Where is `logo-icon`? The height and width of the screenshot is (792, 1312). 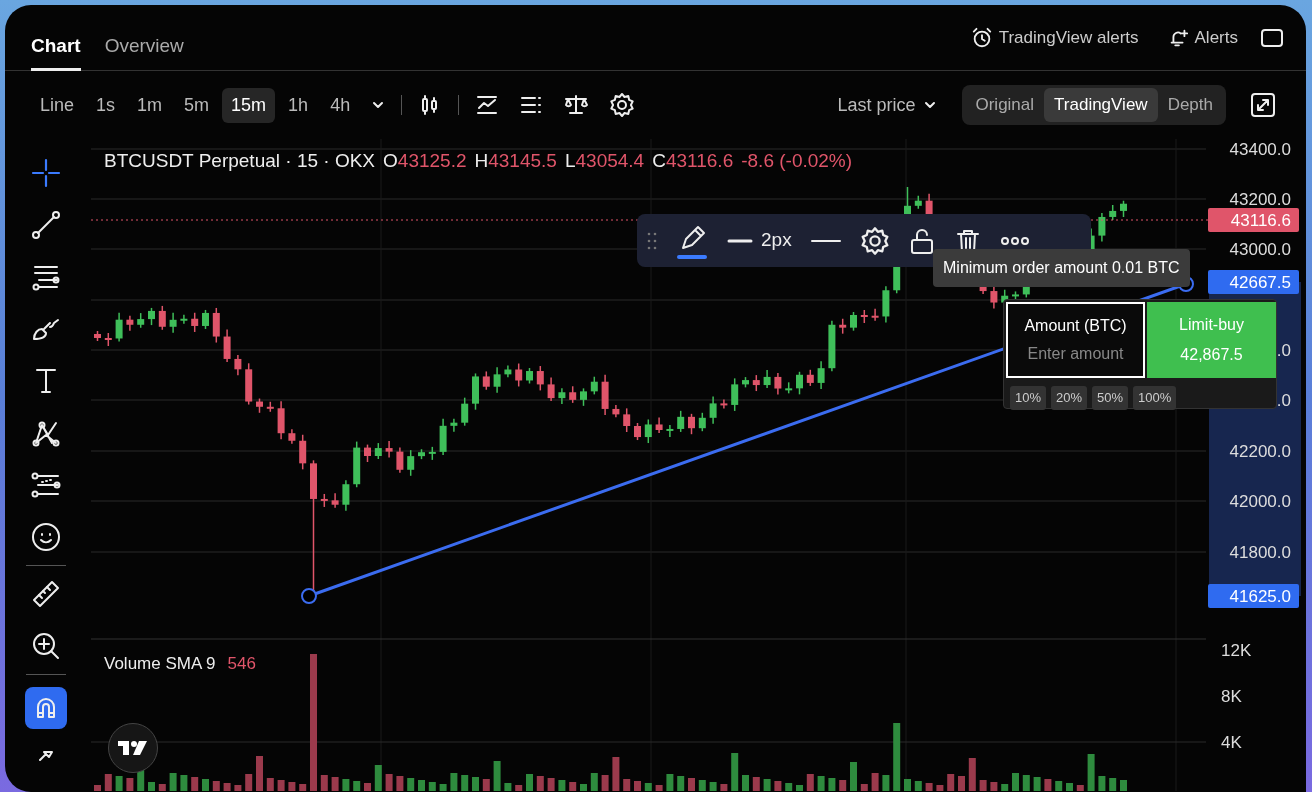 logo-icon is located at coordinates (133, 748).